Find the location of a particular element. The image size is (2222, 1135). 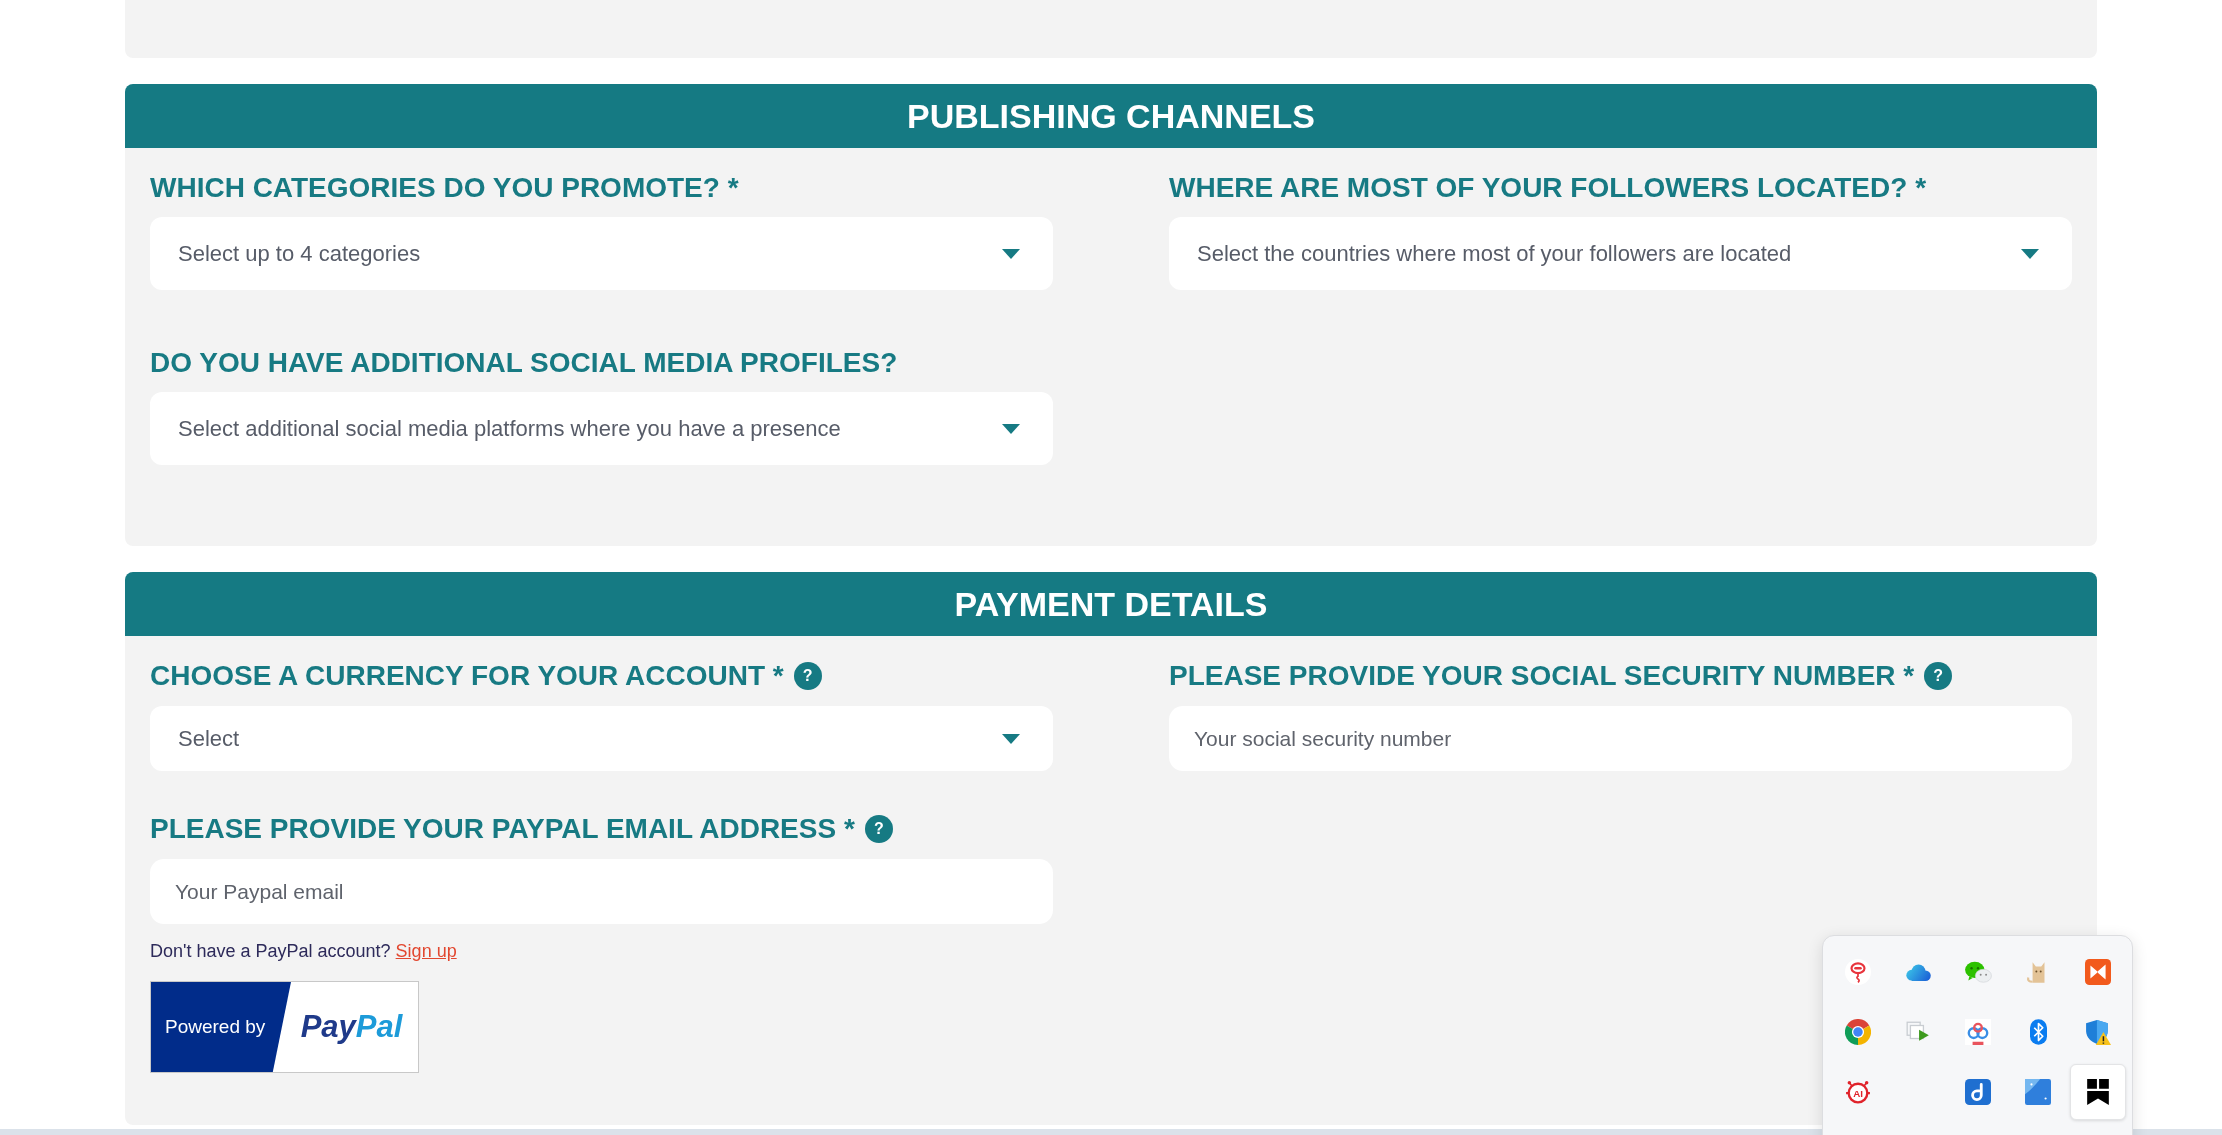

field-label: WHICH CATEGORIES DO YOU PROMOTE? * is located at coordinates (444, 188).